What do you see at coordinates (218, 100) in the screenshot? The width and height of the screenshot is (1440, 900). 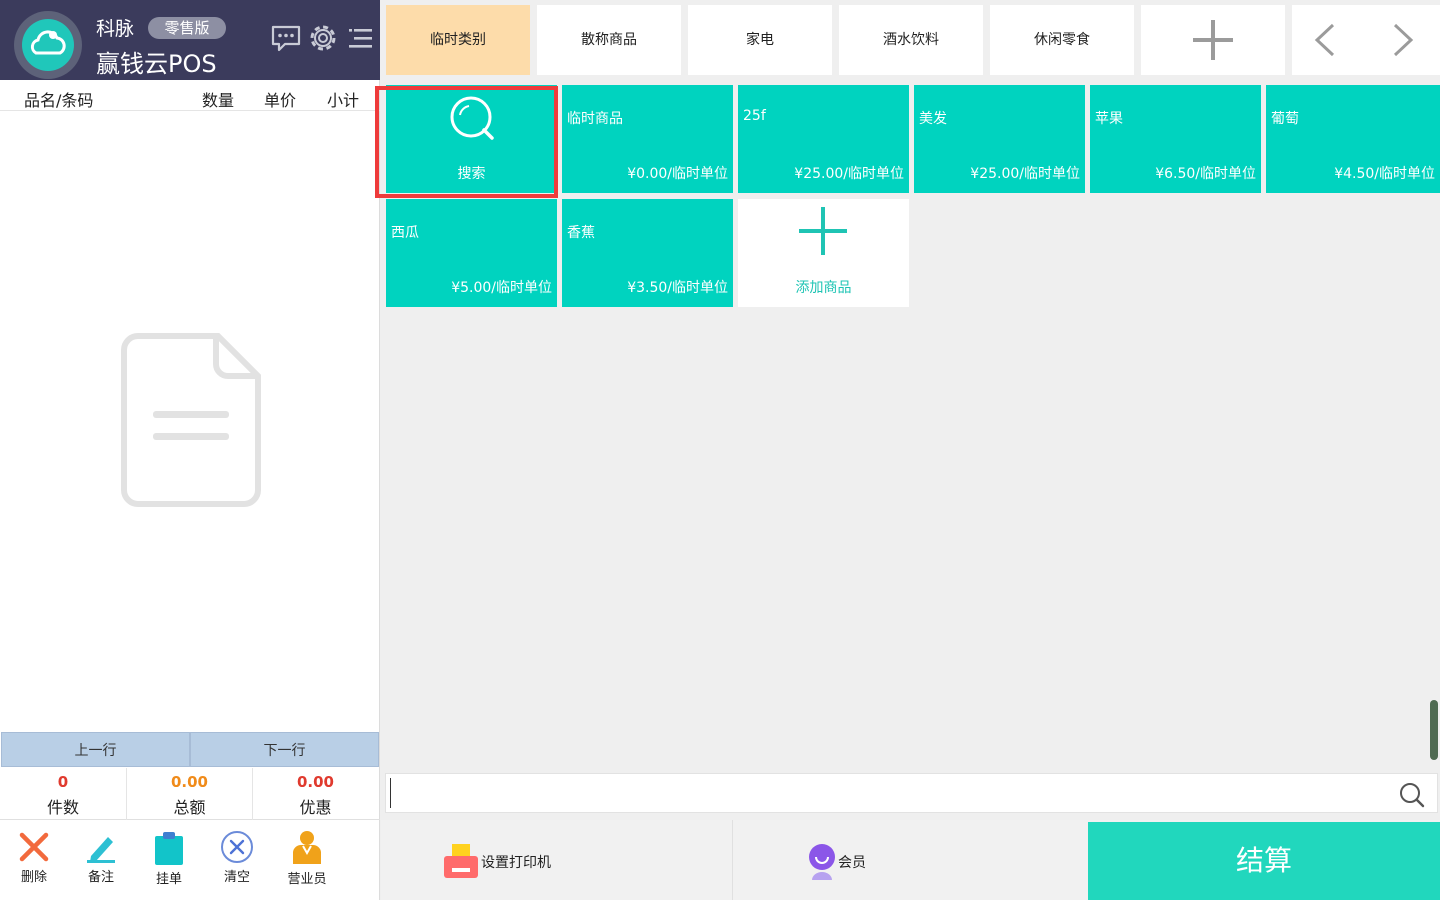 I see `column-quantity: 数量` at bounding box center [218, 100].